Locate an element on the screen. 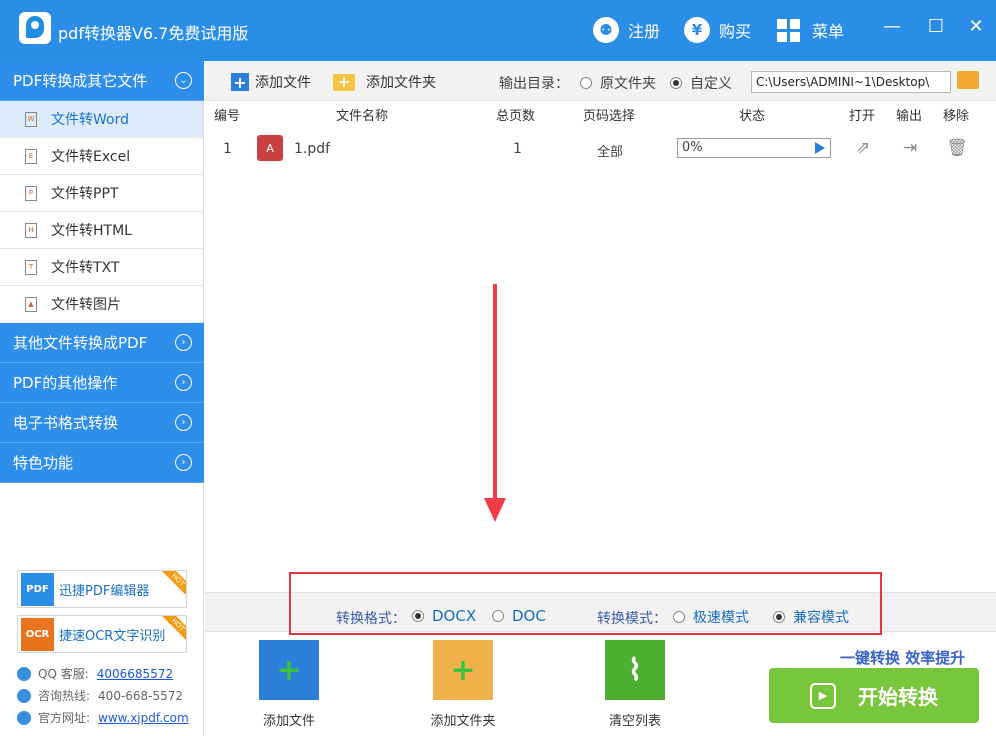 Image resolution: width=996 pixels, height=736 pixels. ocr-logo-icon: OCR is located at coordinates (37, 634).